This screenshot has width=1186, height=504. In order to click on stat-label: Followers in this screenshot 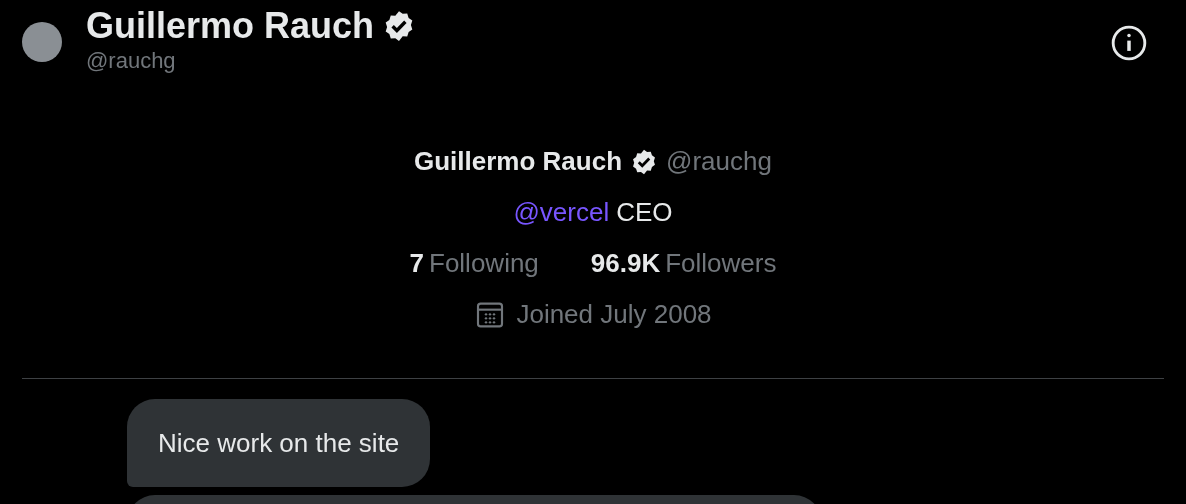, I will do `click(721, 263)`.